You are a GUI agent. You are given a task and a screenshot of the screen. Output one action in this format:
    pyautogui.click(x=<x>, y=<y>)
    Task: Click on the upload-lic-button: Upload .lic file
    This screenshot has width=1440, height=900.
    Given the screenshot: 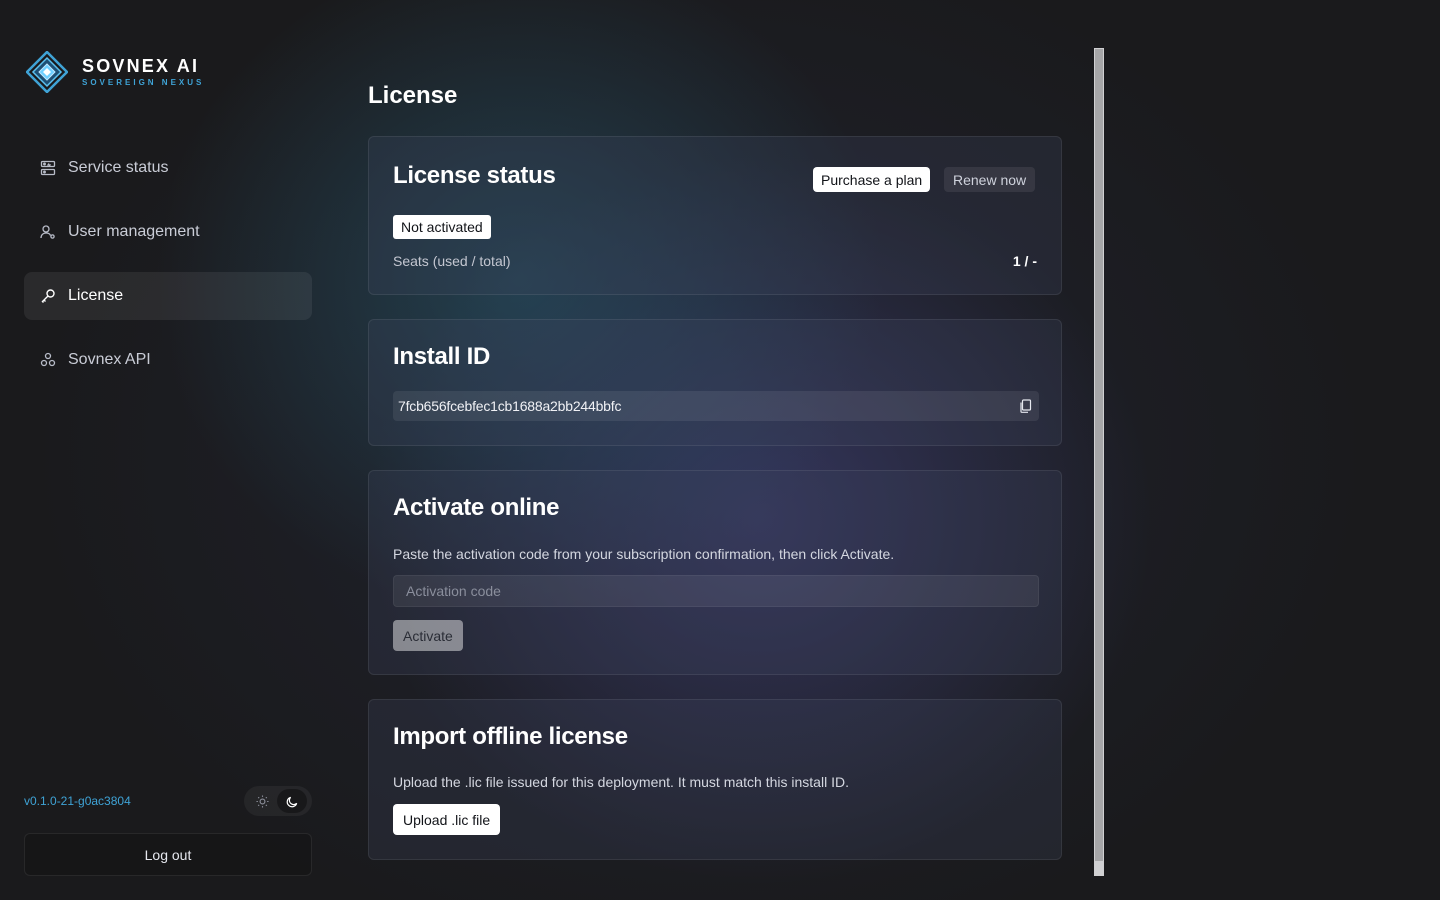 What is the action you would take?
    pyautogui.click(x=447, y=819)
    